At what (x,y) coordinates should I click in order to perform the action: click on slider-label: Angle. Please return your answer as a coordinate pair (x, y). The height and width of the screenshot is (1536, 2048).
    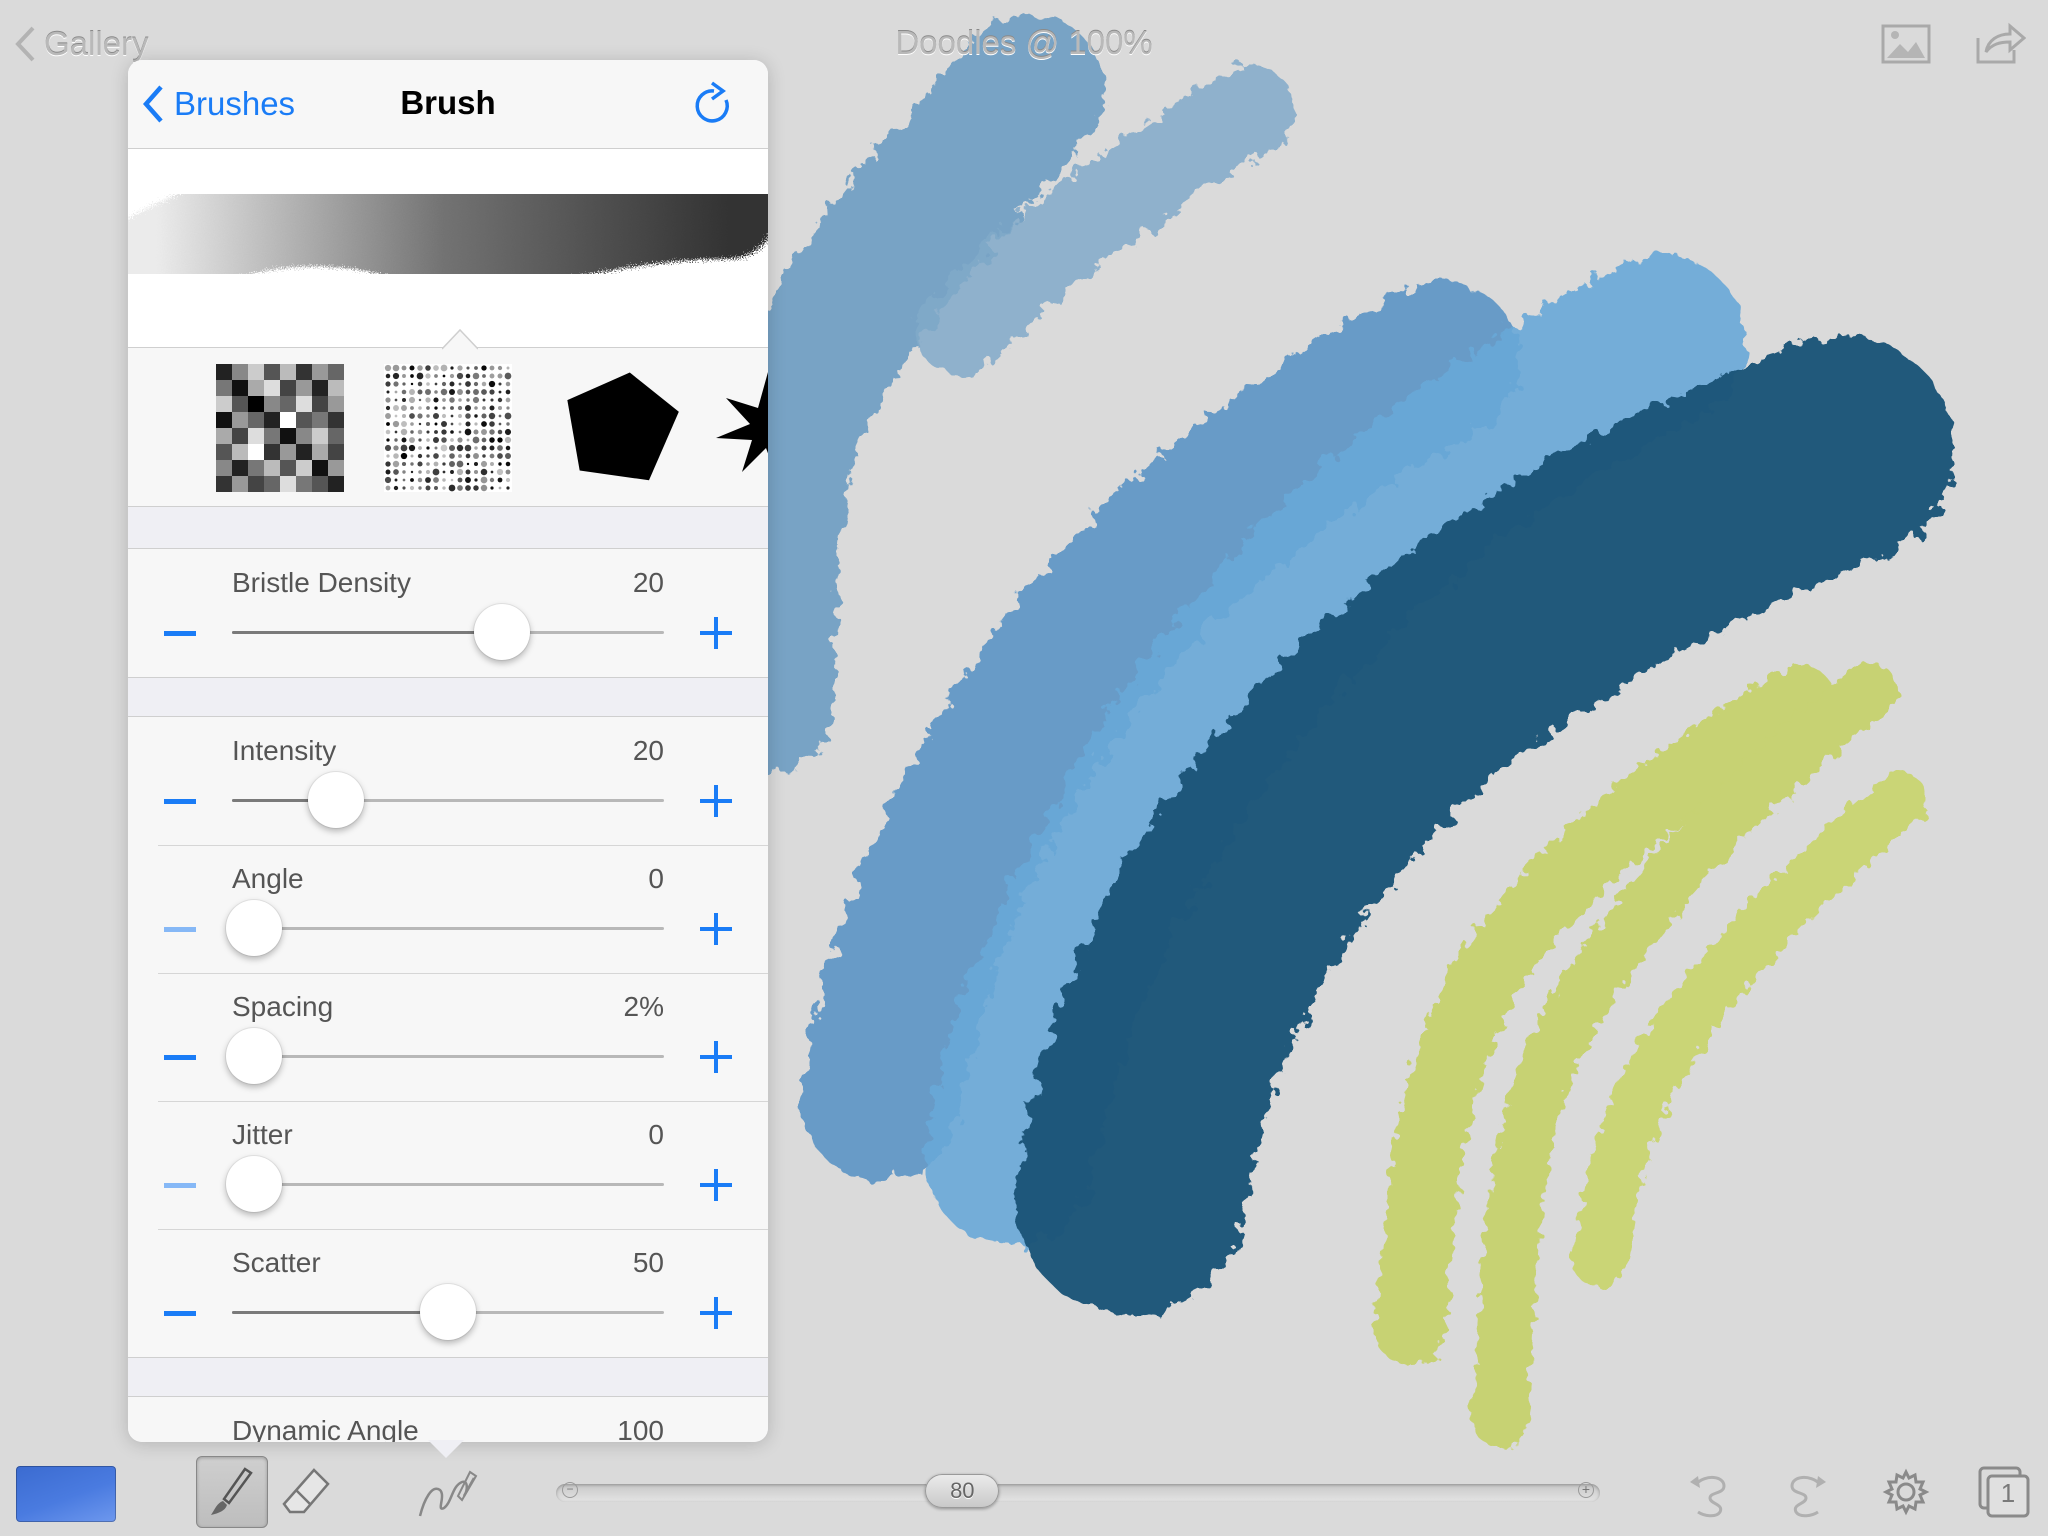
    Looking at the image, I should click on (268, 878).